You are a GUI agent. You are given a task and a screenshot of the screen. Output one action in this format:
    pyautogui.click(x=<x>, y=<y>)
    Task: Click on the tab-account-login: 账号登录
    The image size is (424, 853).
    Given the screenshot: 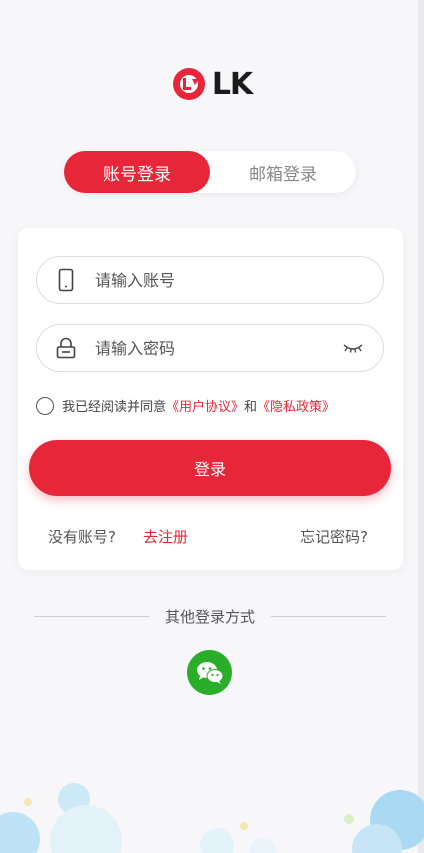 What is the action you would take?
    pyautogui.click(x=137, y=172)
    